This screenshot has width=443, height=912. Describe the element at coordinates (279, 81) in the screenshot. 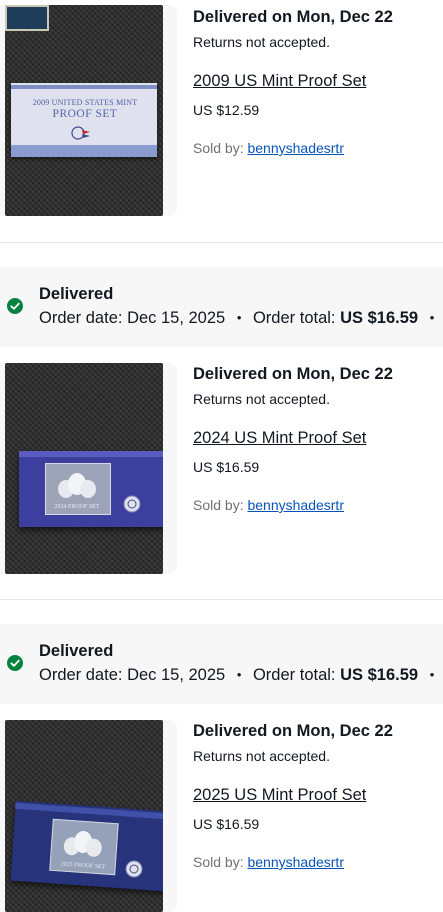

I see `item-title-link: 2009 US Mint Proof Set` at that location.